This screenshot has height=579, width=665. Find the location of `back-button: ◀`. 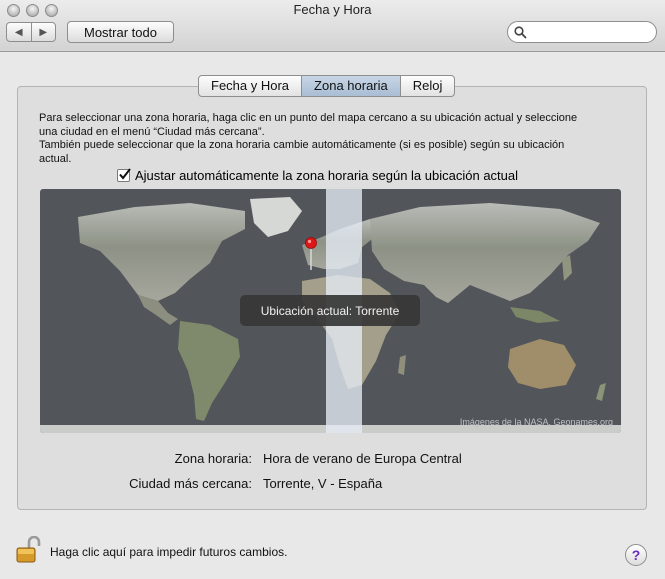

back-button: ◀ is located at coordinates (19, 32).